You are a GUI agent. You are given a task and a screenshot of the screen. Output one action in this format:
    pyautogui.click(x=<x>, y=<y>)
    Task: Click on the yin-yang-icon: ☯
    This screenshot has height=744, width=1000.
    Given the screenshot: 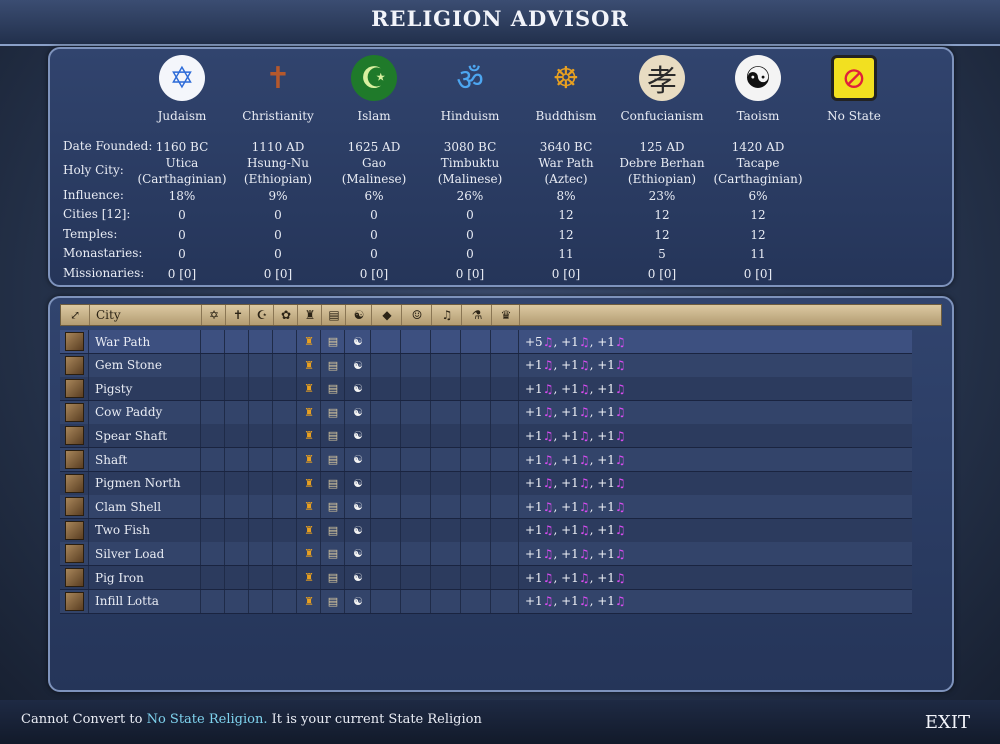 What is the action you would take?
    pyautogui.click(x=758, y=78)
    